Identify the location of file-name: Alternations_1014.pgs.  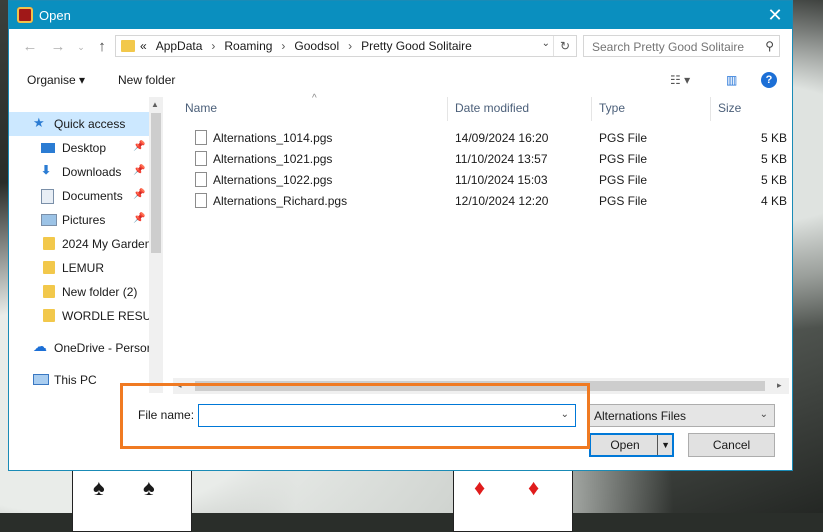
(273, 138).